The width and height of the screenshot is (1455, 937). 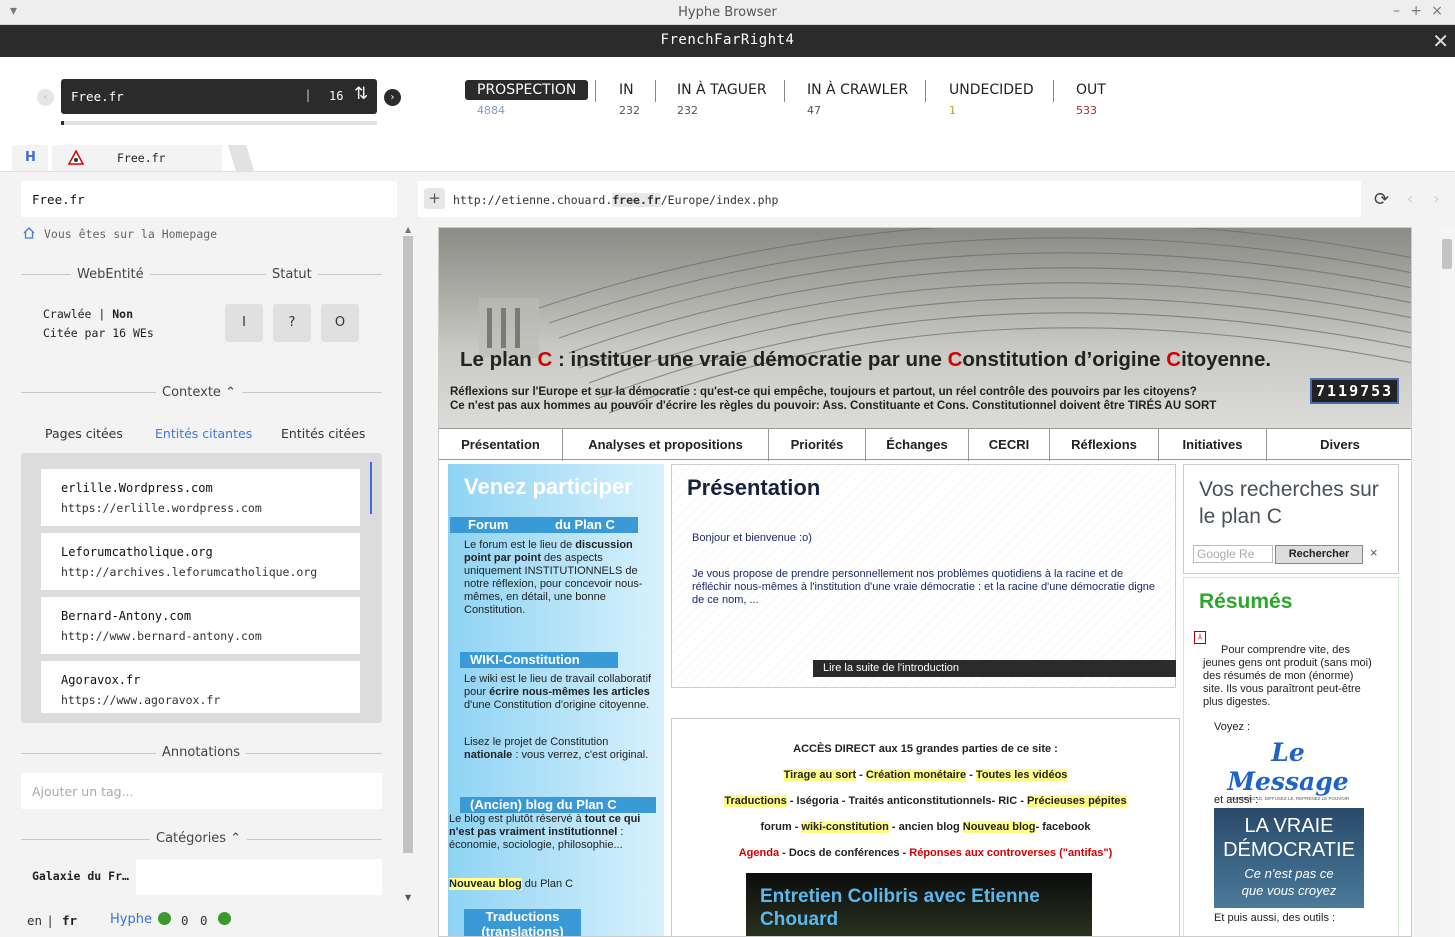 I want to click on forward-icon: ›, so click(x=1436, y=198).